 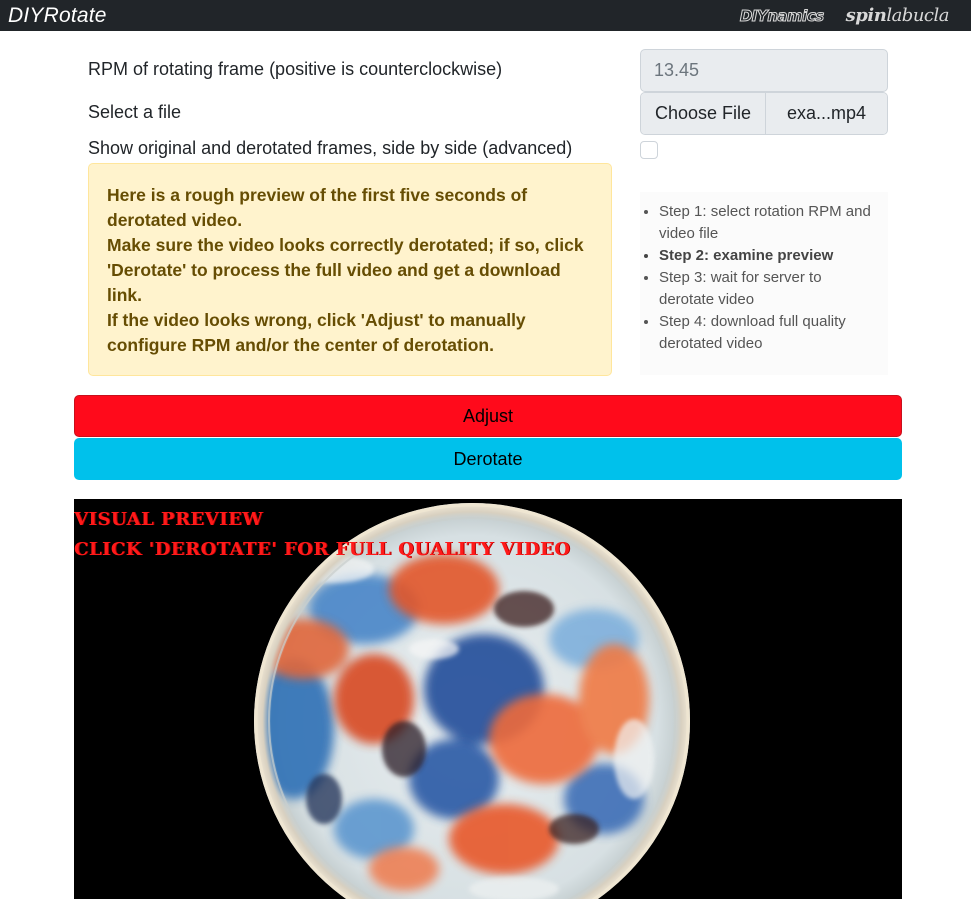 I want to click on spin-text: spin, so click(x=866, y=15).